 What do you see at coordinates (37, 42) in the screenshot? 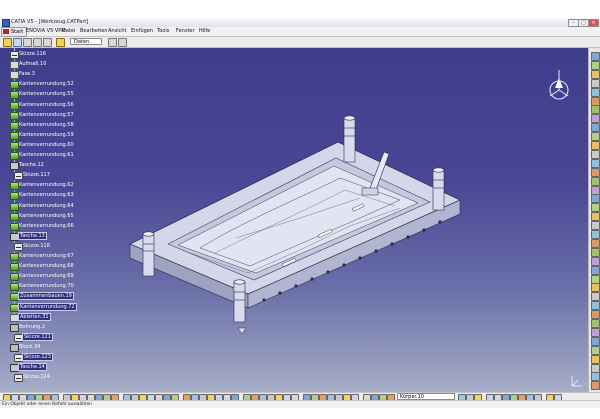
I see `copy-icon` at bounding box center [37, 42].